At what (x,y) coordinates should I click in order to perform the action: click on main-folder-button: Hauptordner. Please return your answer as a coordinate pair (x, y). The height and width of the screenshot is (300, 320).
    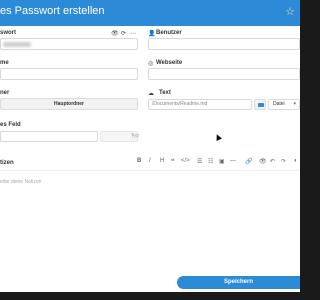
    Looking at the image, I should click on (69, 104).